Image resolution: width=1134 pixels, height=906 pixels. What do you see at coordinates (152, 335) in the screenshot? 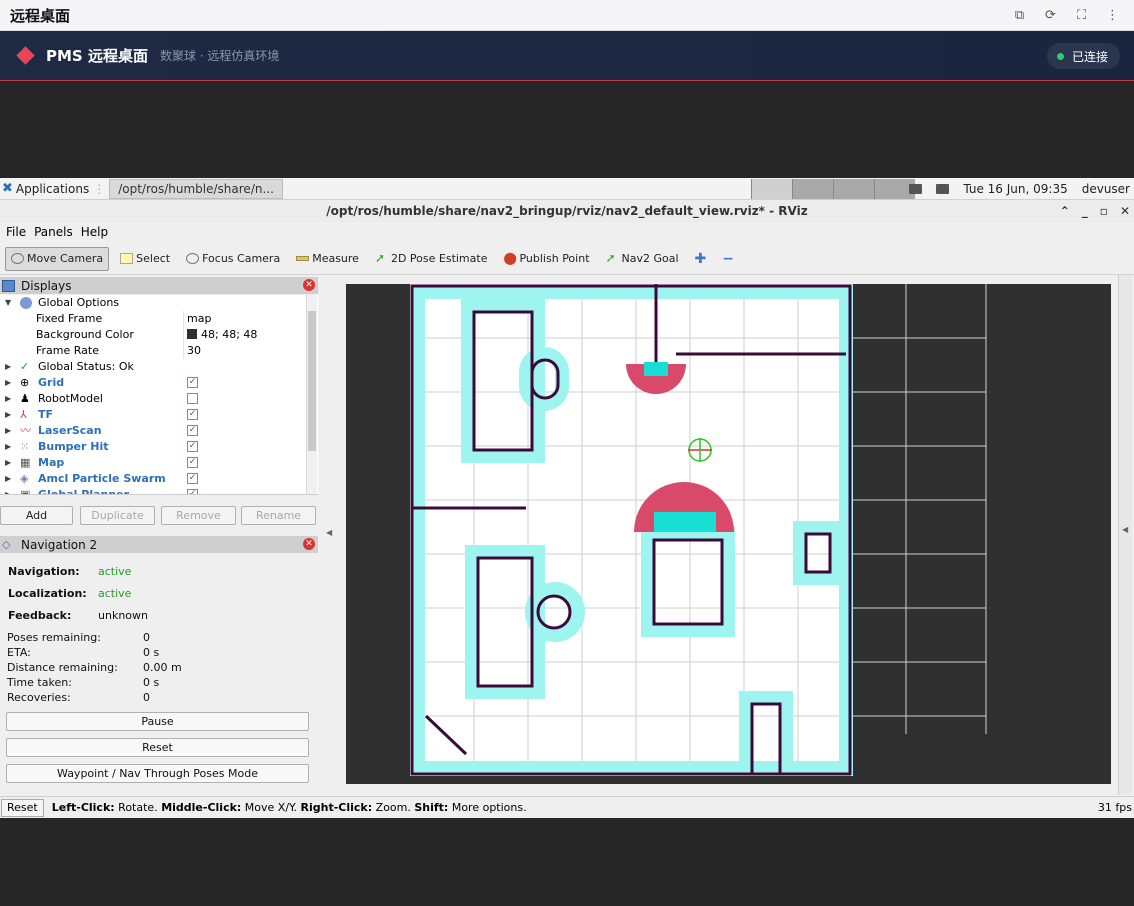
I see `tree-row-background-color: Background Color 48; 48; 48` at bounding box center [152, 335].